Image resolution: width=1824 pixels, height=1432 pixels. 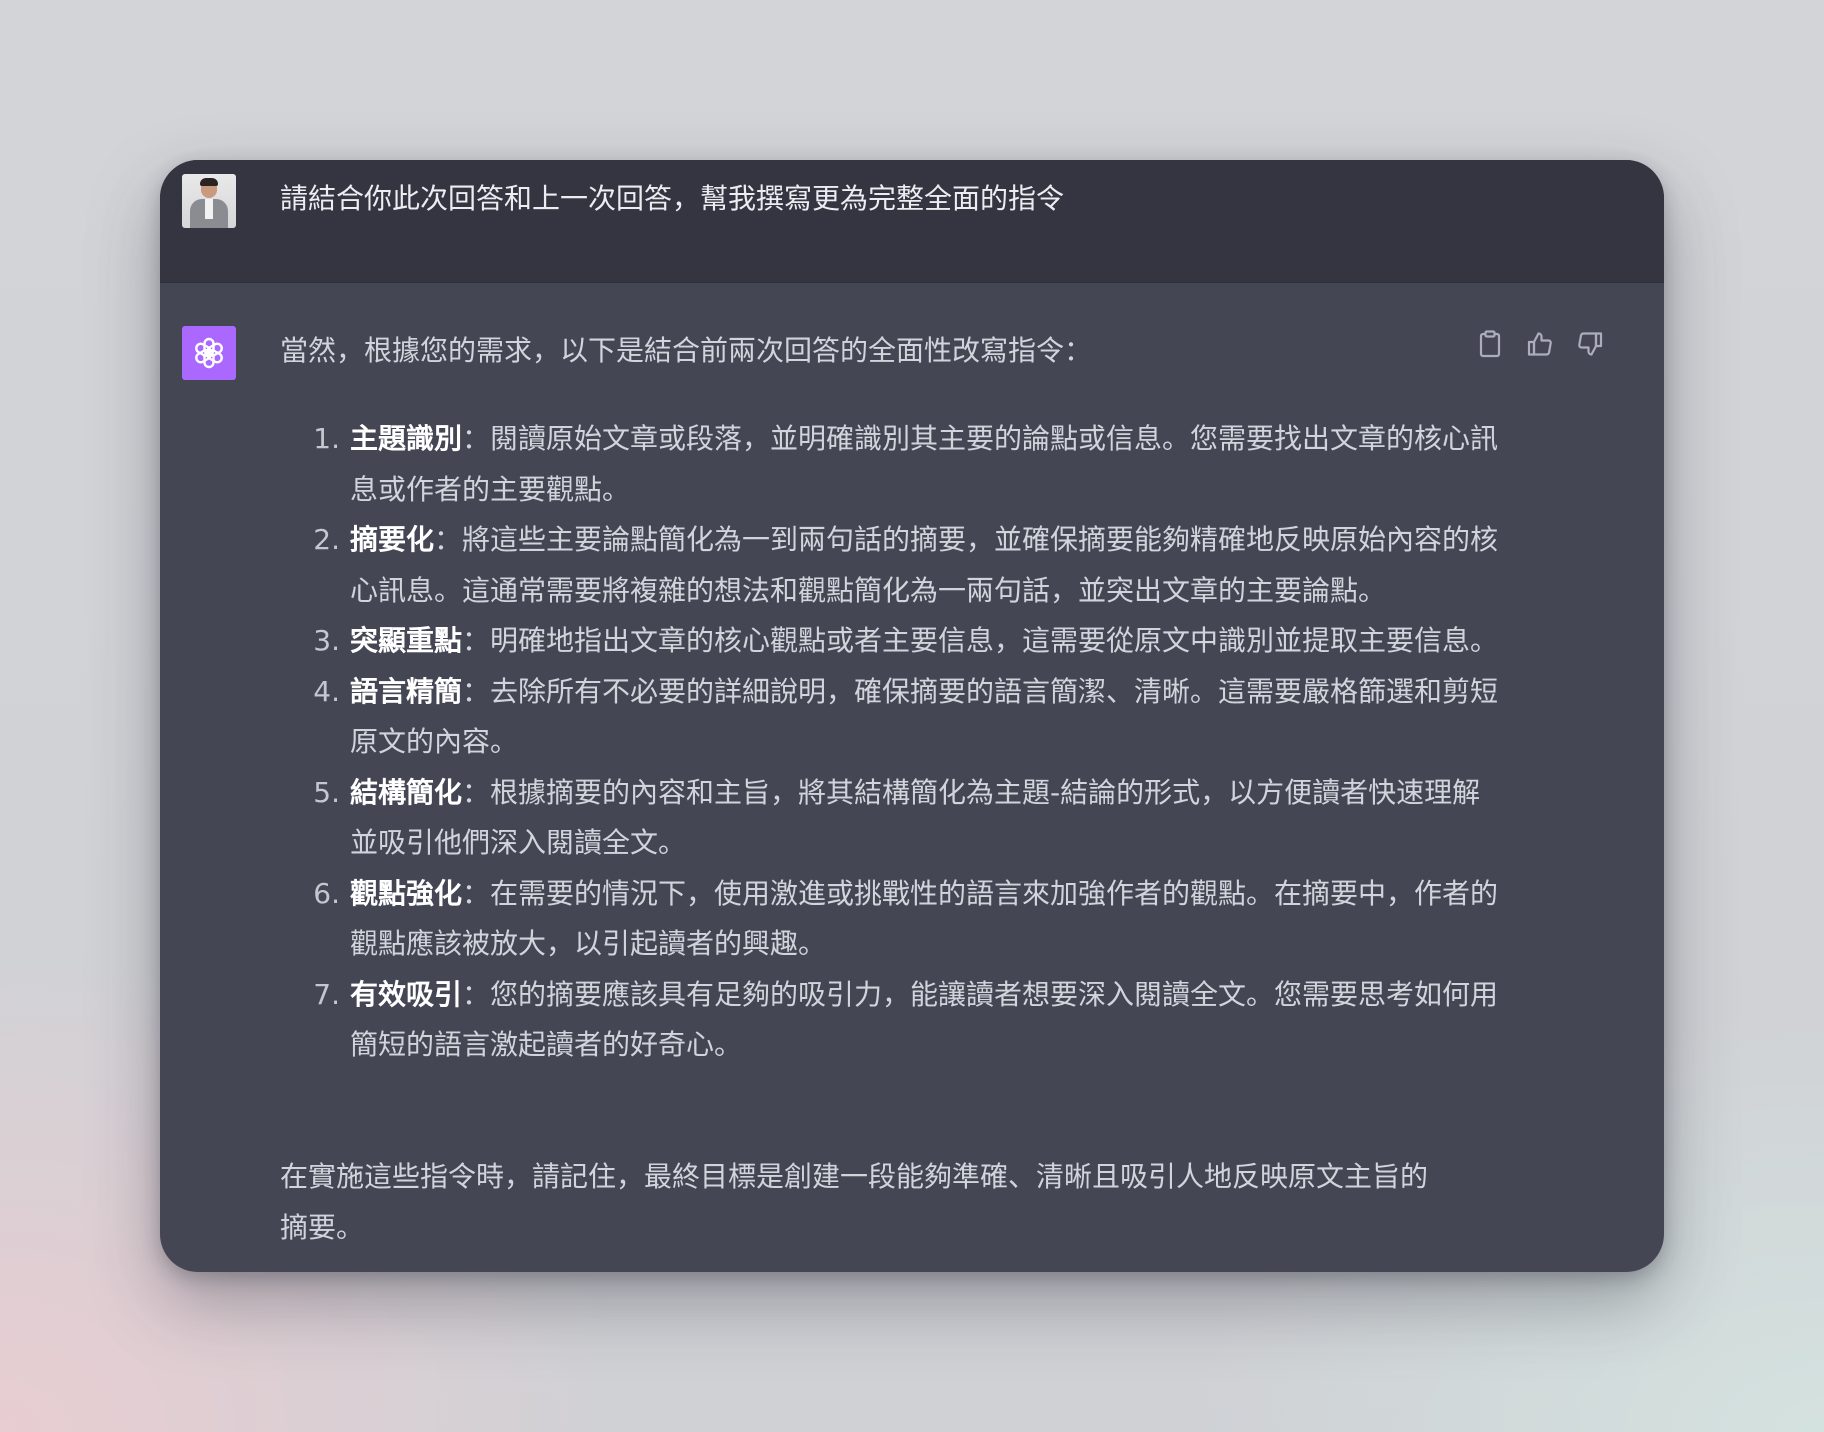 What do you see at coordinates (326, 792) in the screenshot?
I see `list-number: 5.` at bounding box center [326, 792].